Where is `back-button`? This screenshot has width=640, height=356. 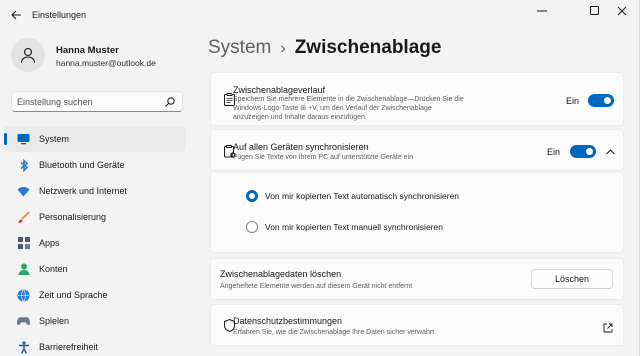 back-button is located at coordinates (16, 15).